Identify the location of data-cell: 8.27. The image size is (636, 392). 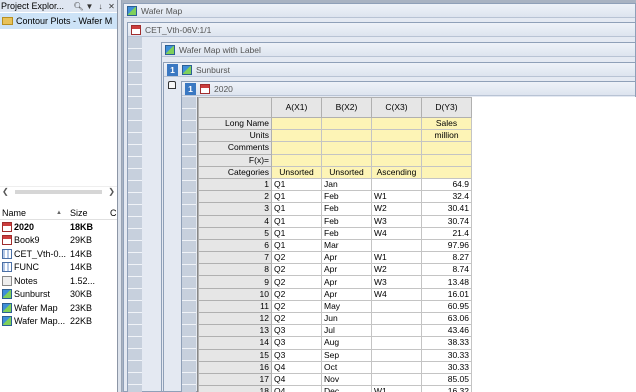
(446, 258).